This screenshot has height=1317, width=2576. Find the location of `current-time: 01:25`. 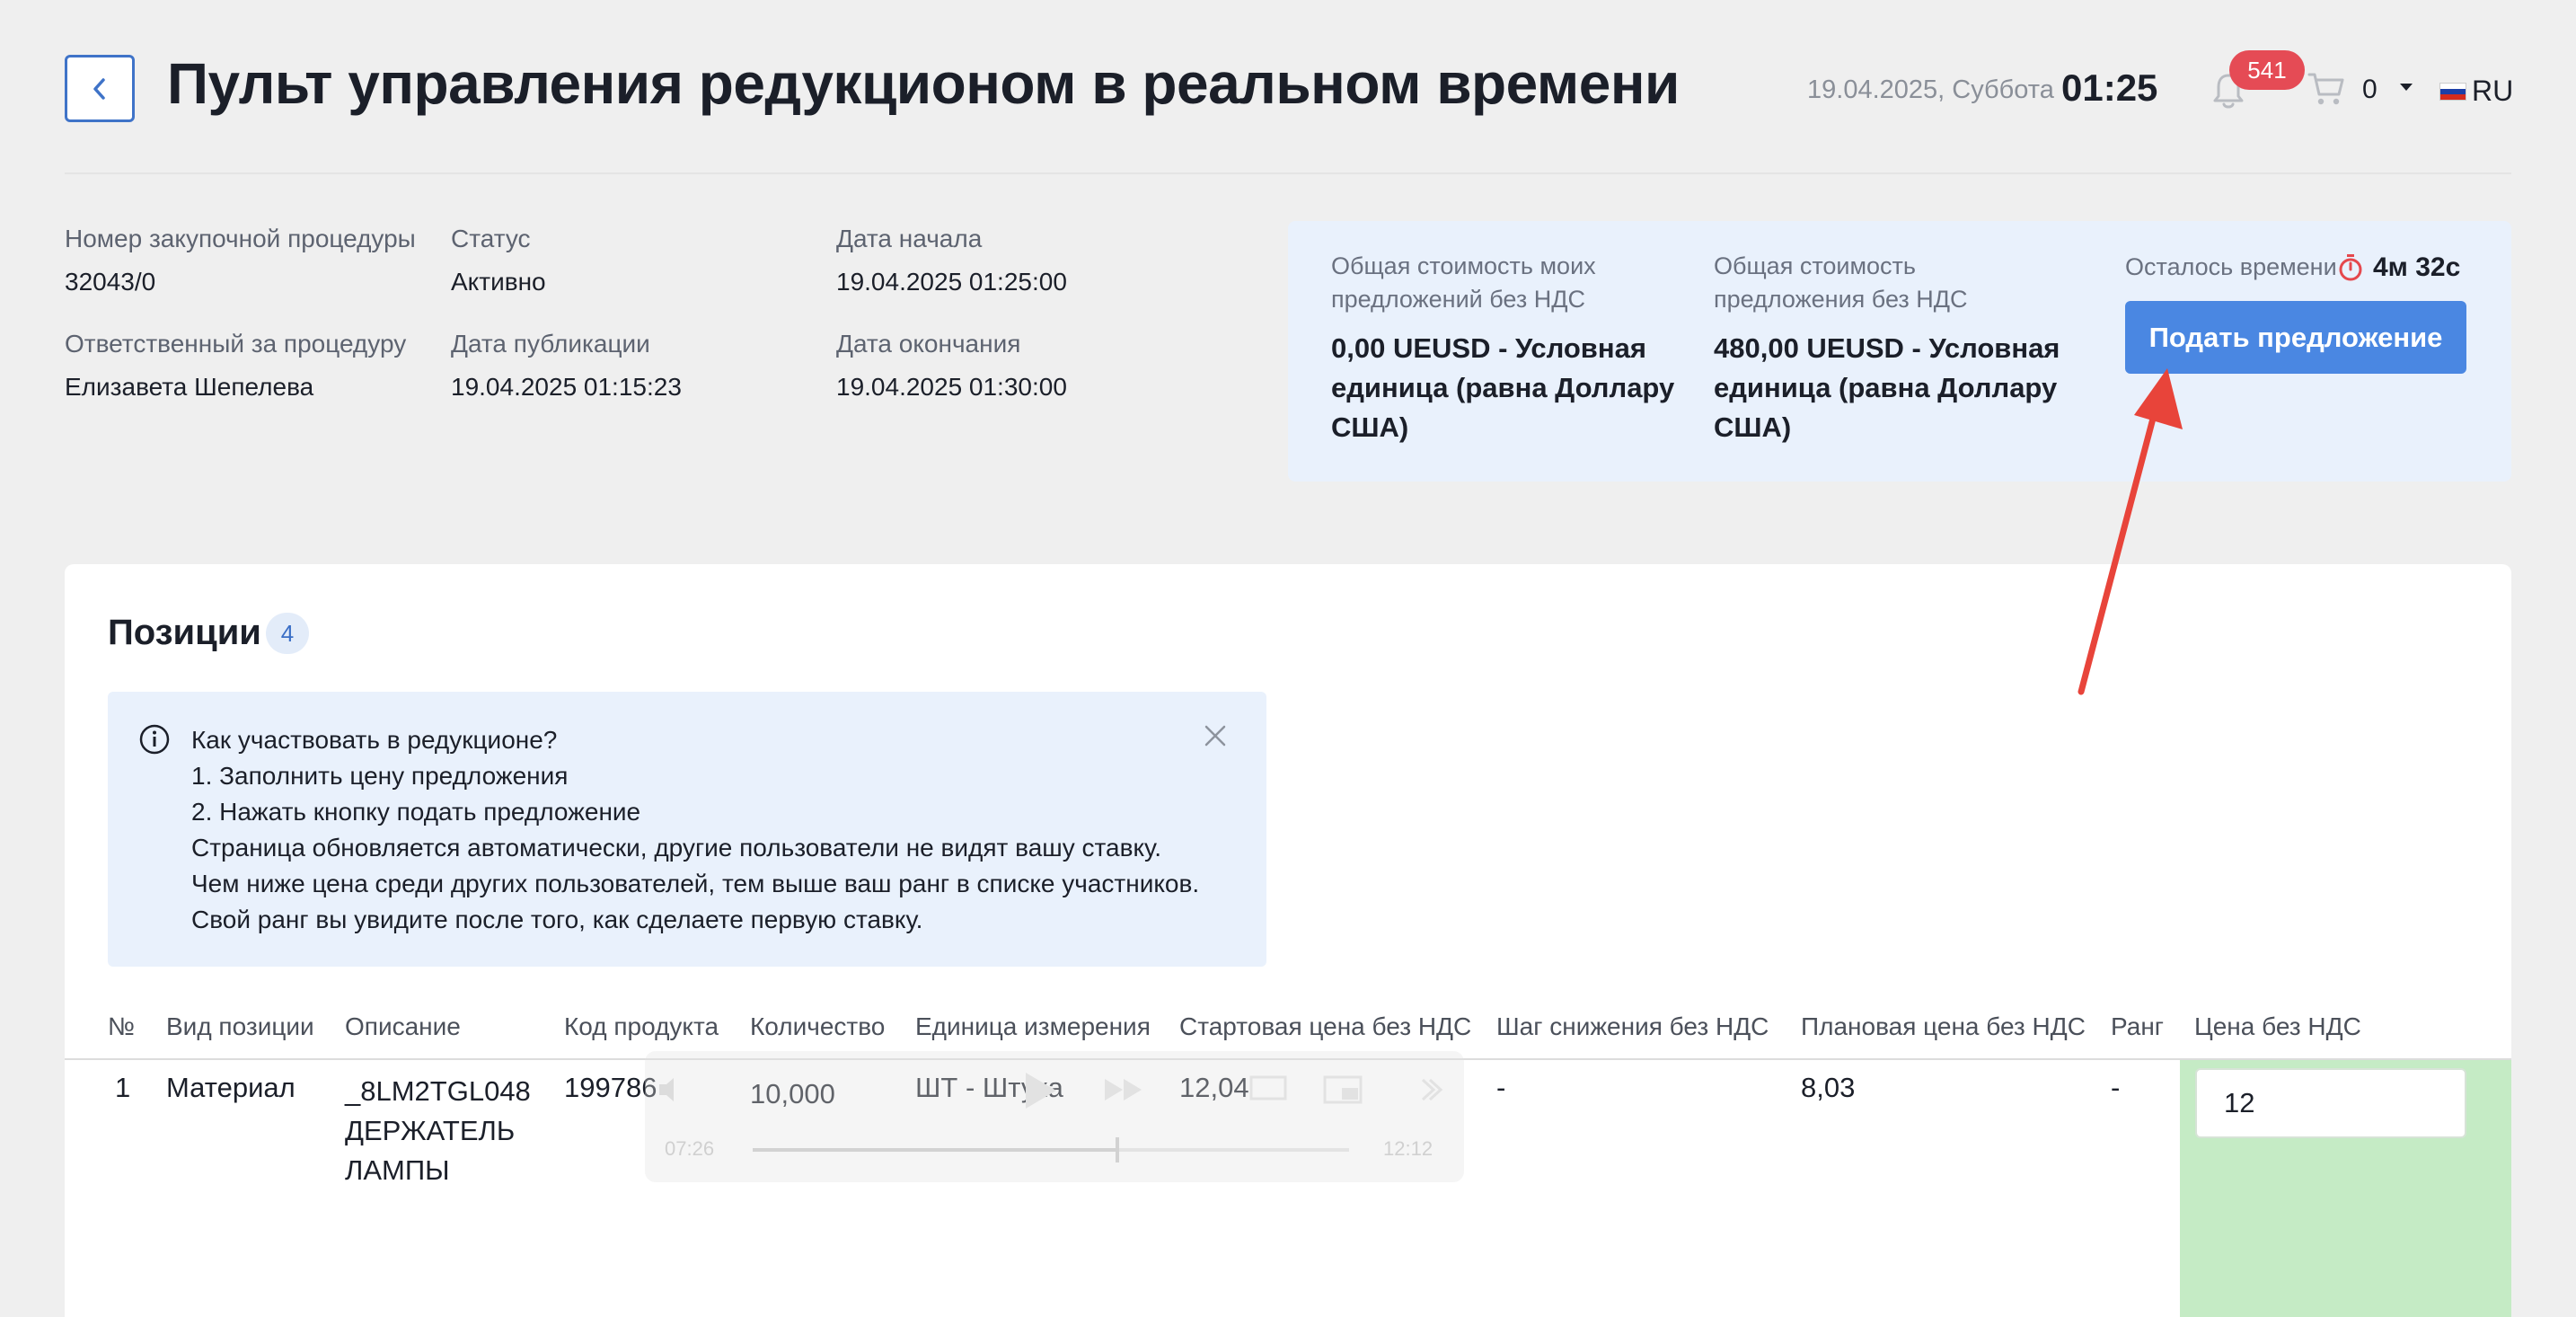

current-time: 01:25 is located at coordinates (2109, 88).